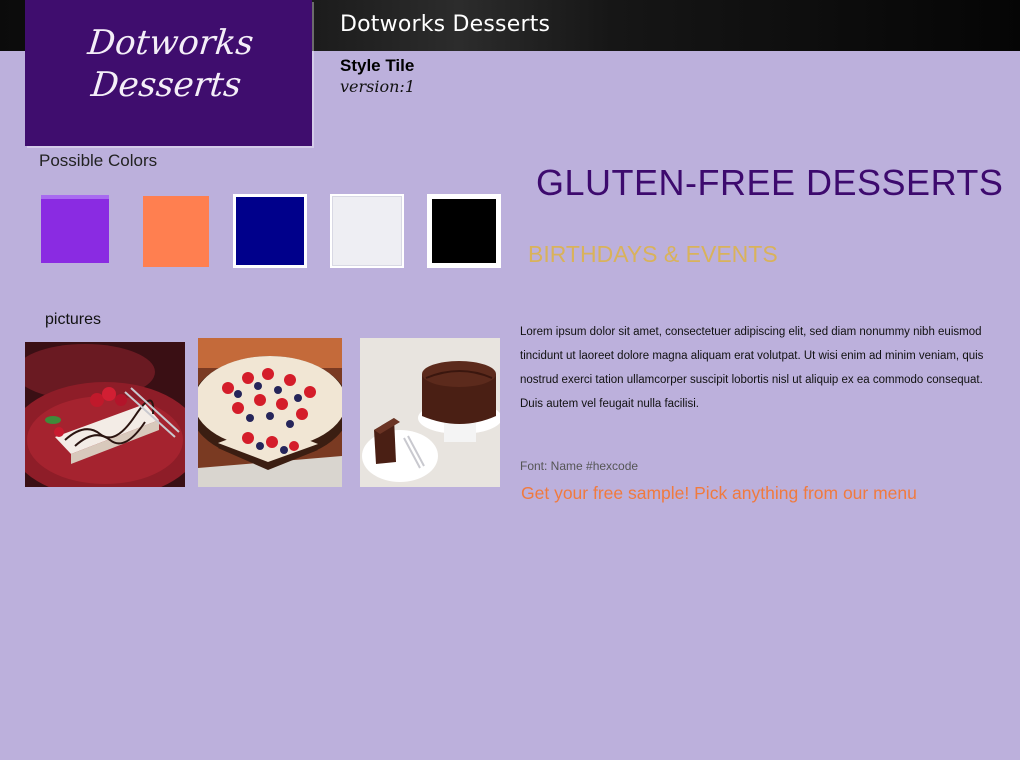  Describe the element at coordinates (170, 43) in the screenshot. I see `logo-line-1: Dotworks` at that location.